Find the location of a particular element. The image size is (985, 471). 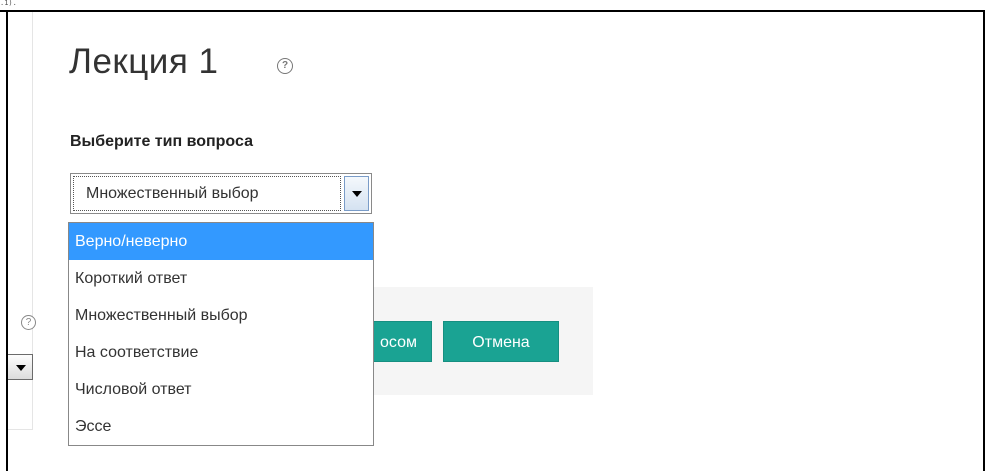

dropdown-option-essay: Эссе is located at coordinates (221, 426).